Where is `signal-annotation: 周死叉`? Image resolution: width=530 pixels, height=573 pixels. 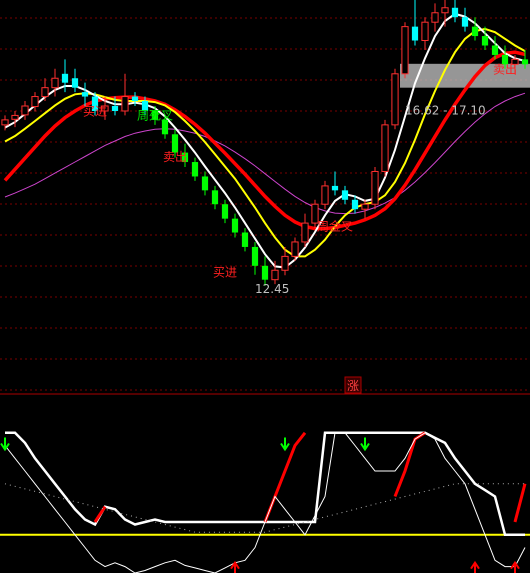 signal-annotation: 周死叉 is located at coordinates (155, 115).